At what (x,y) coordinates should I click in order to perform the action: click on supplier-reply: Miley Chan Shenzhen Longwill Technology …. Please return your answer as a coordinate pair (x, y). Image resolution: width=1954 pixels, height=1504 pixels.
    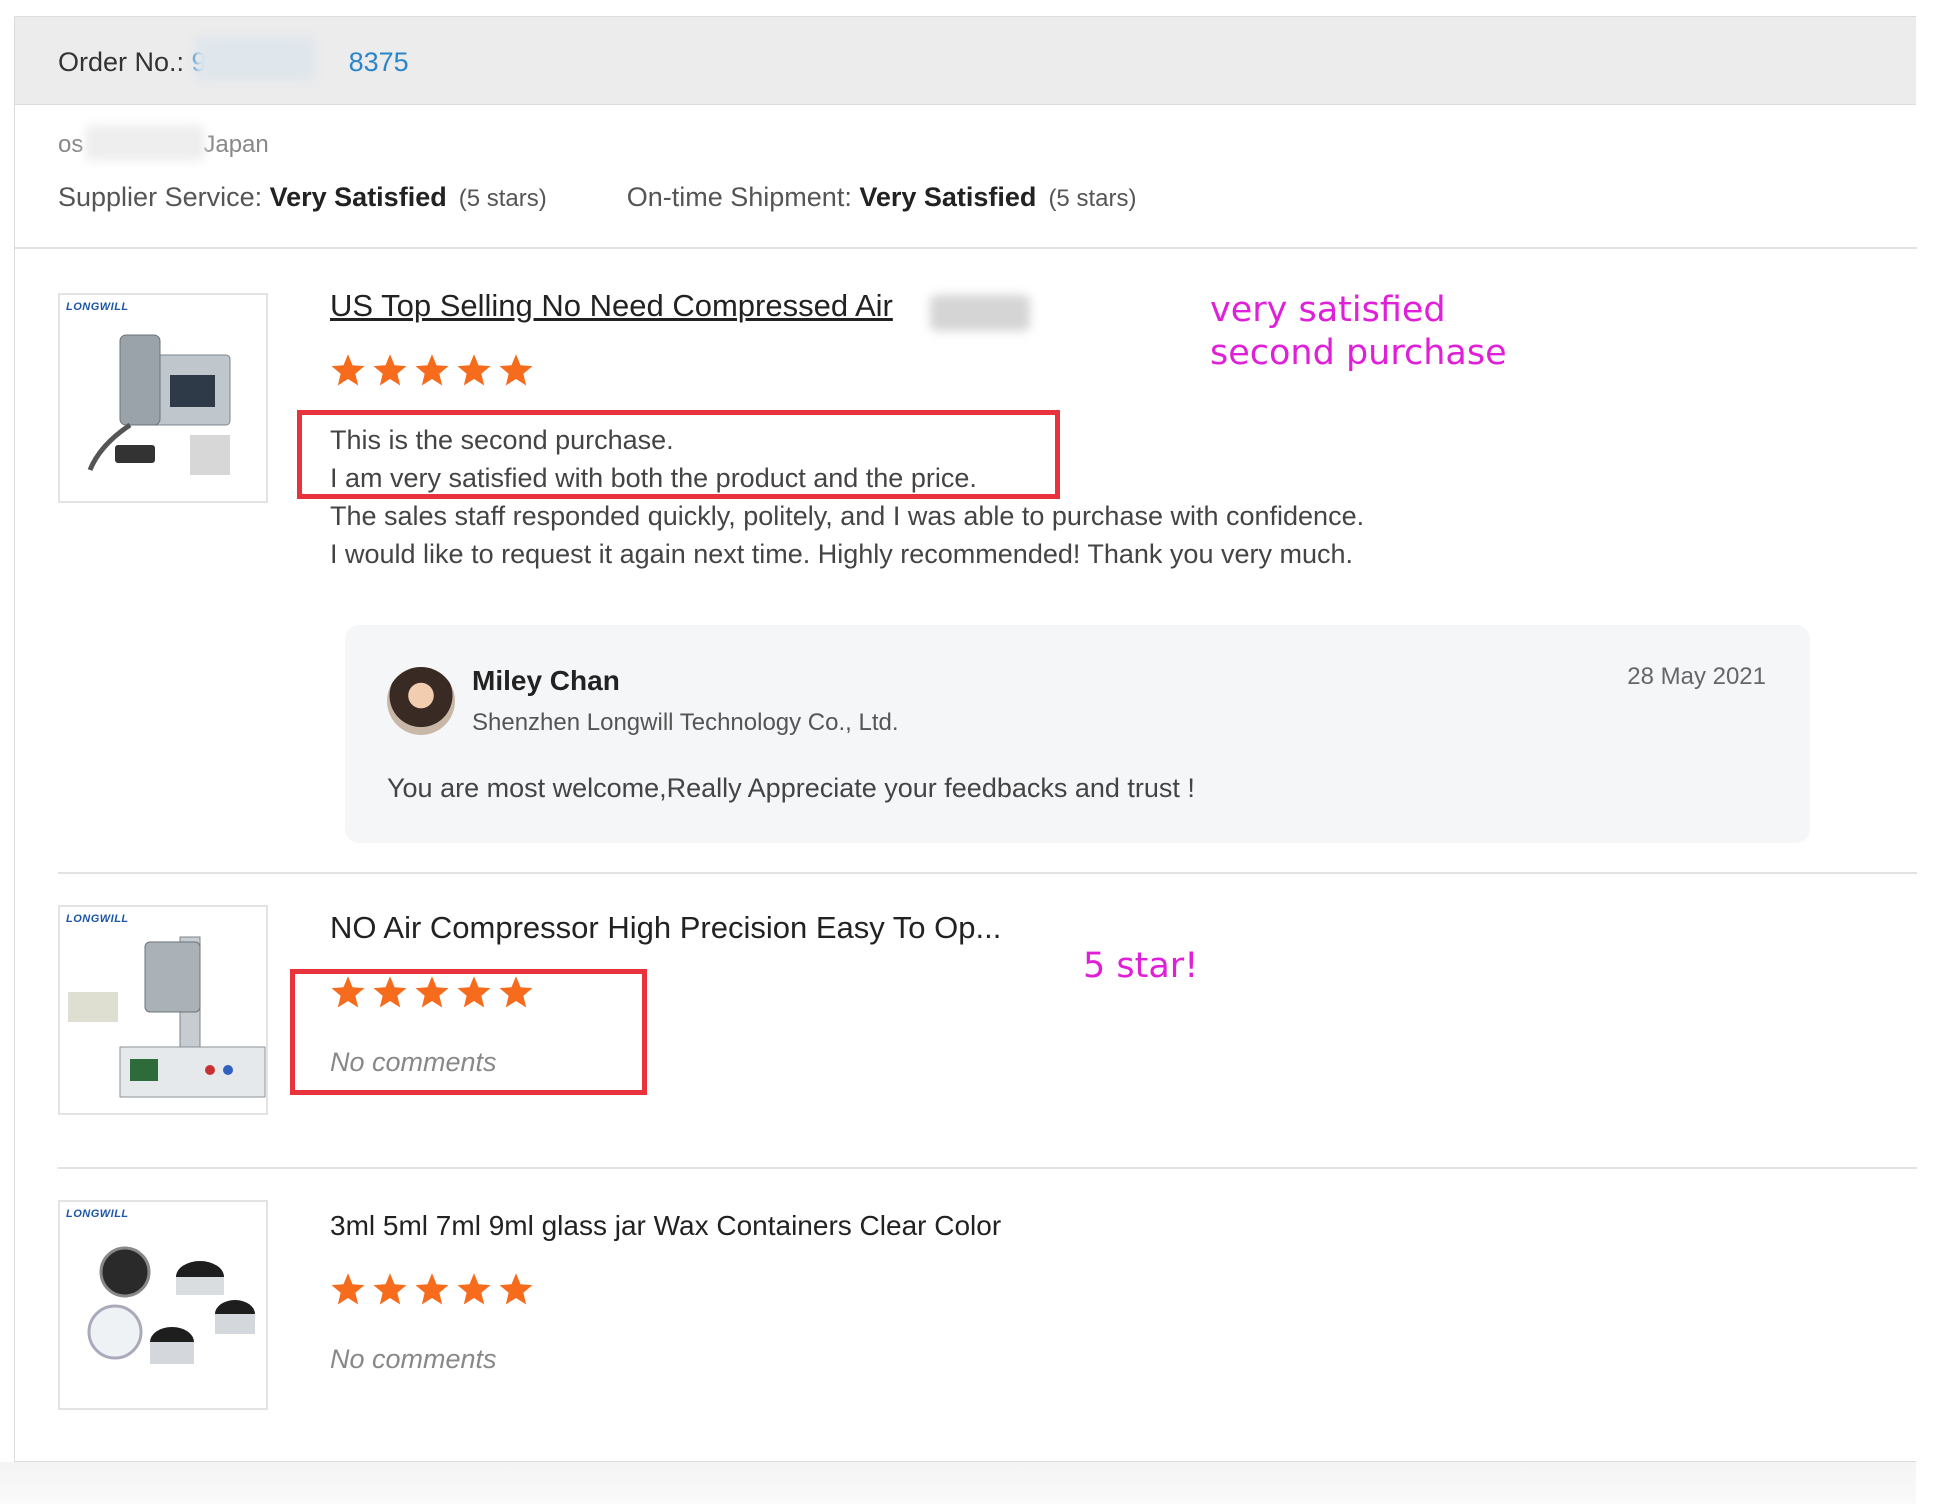
    Looking at the image, I should click on (1077, 734).